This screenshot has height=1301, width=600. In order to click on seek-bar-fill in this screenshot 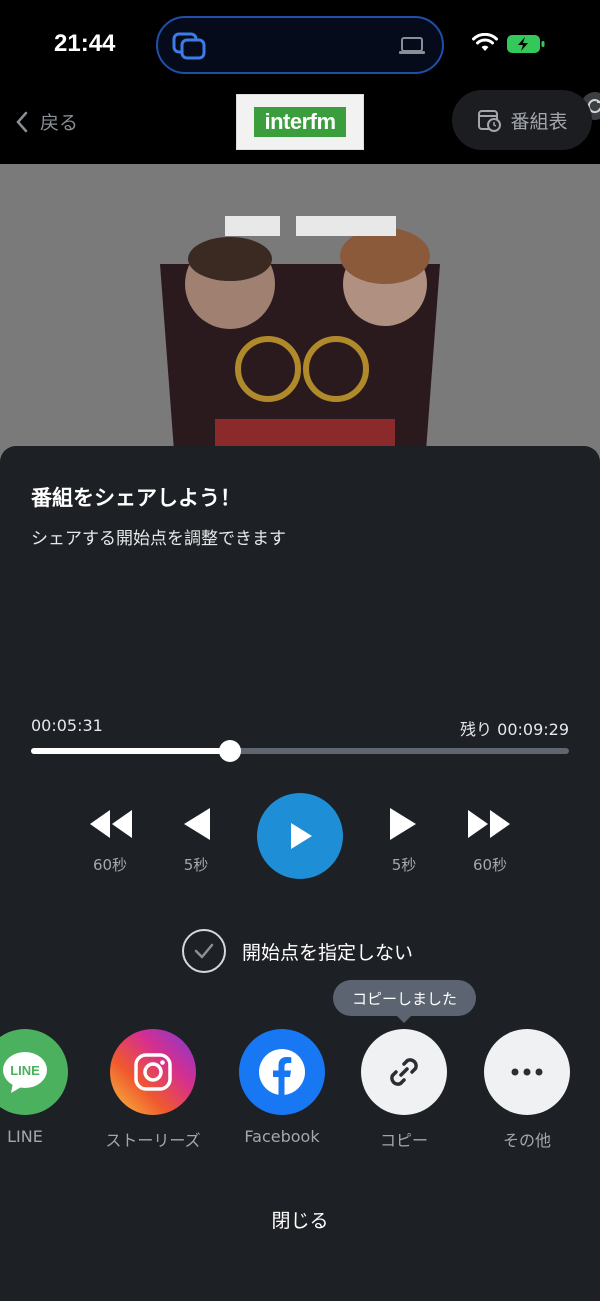, I will do `click(131, 751)`.